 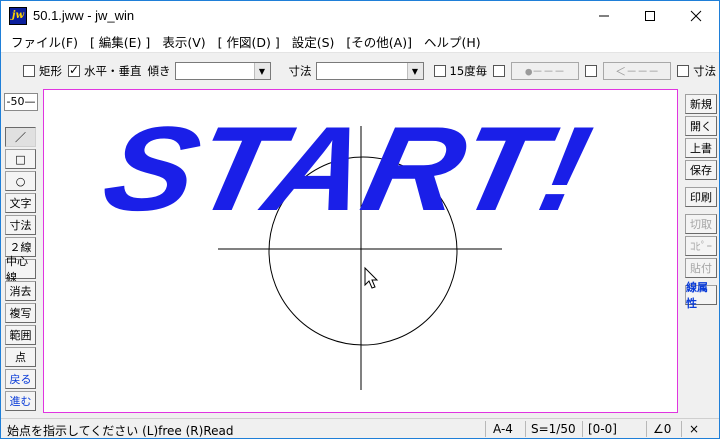 I want to click on tool-copy: 複写, so click(x=20, y=313).